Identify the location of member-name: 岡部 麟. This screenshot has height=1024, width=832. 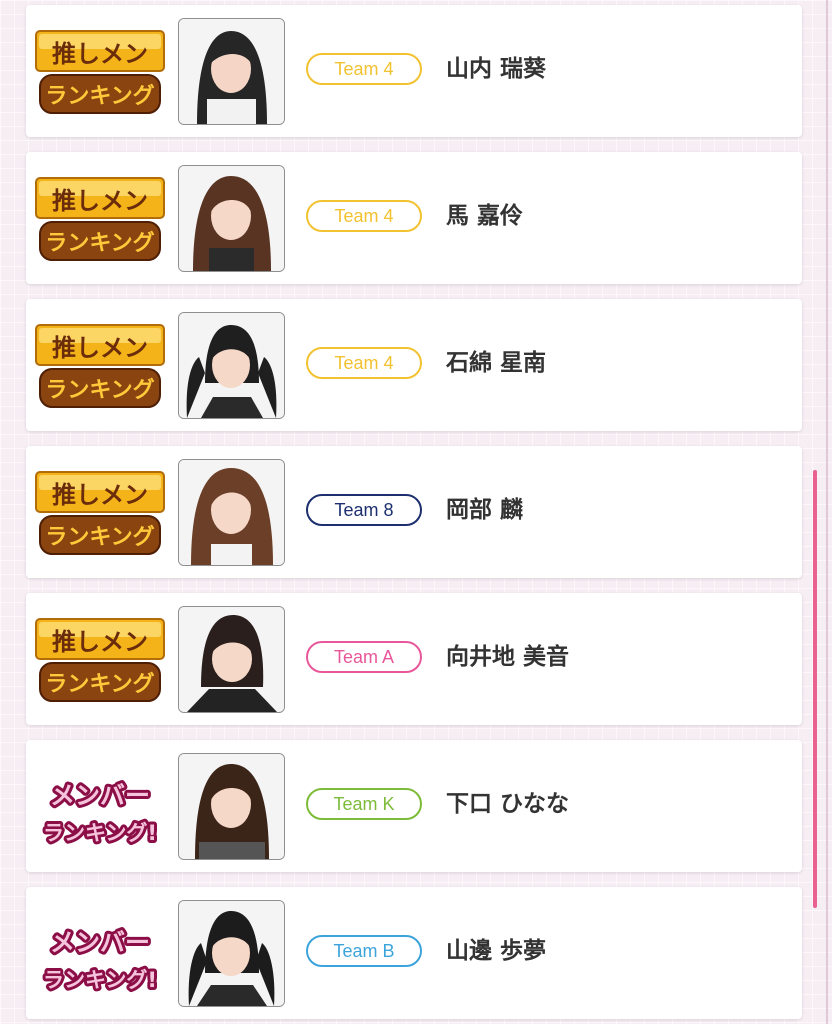
(484, 510).